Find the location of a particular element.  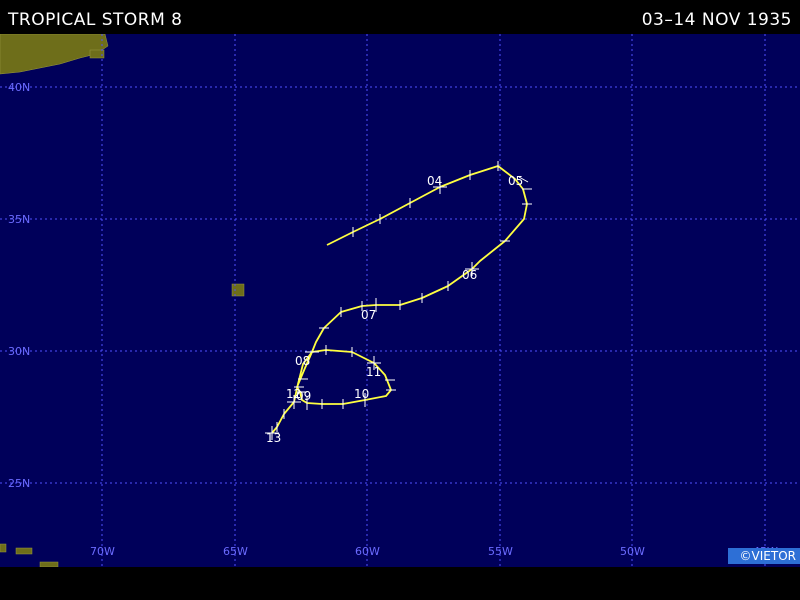

lon-label-60w: 60W is located at coordinates (367, 551).